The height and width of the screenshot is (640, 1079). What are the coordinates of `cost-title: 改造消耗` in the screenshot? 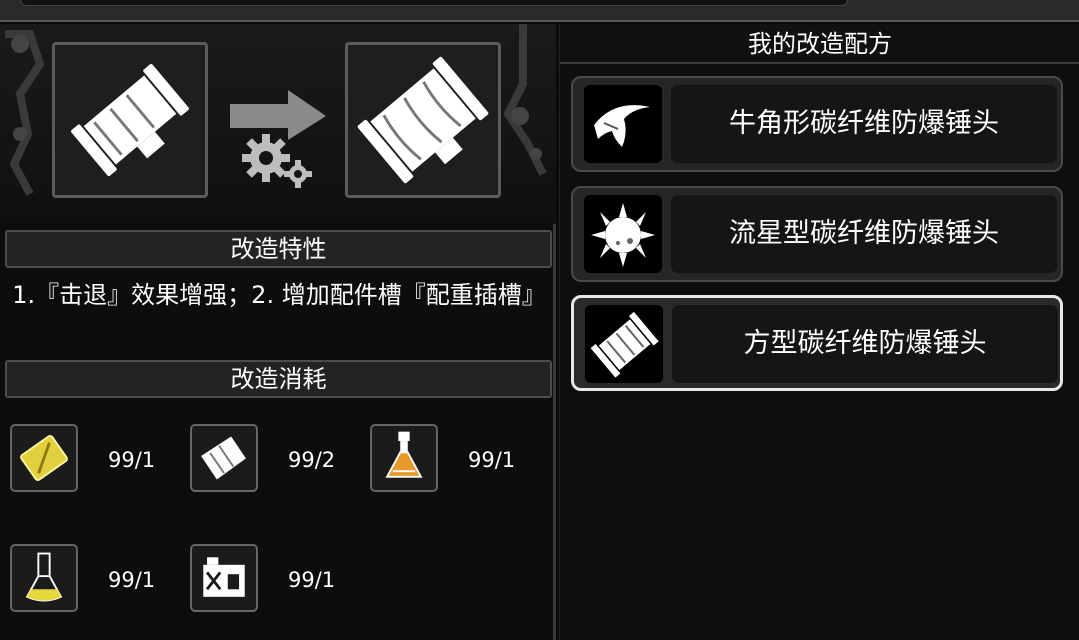 It's located at (278, 379).